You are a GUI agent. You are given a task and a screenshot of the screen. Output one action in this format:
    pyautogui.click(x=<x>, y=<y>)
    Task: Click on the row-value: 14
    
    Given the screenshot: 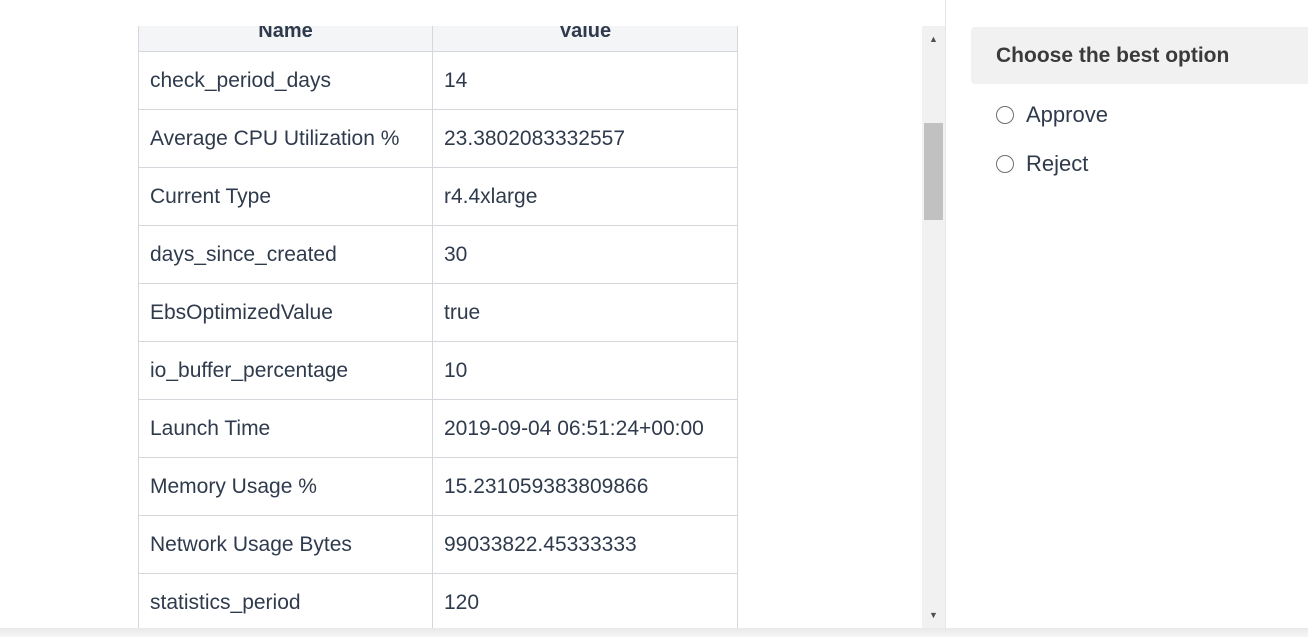 What is the action you would take?
    pyautogui.click(x=585, y=80)
    